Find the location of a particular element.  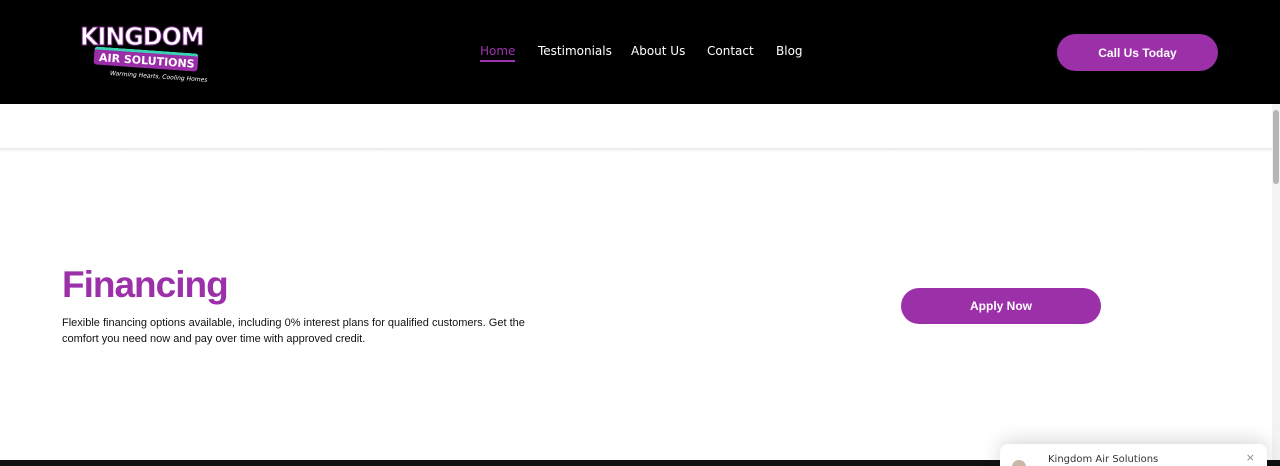

nav-link-about-us: About Us is located at coordinates (658, 51).